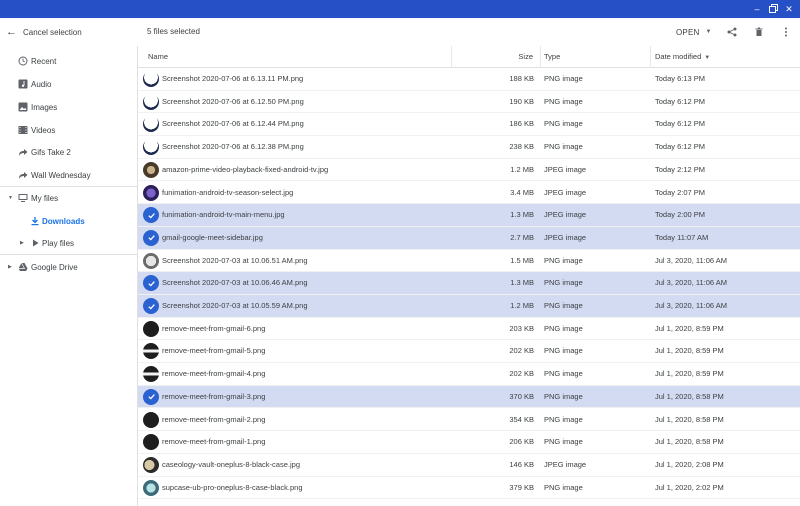 Image resolution: width=800 pixels, height=506 pixels. Describe the element at coordinates (68, 107) in the screenshot. I see `sidebar-item-images: Images` at that location.